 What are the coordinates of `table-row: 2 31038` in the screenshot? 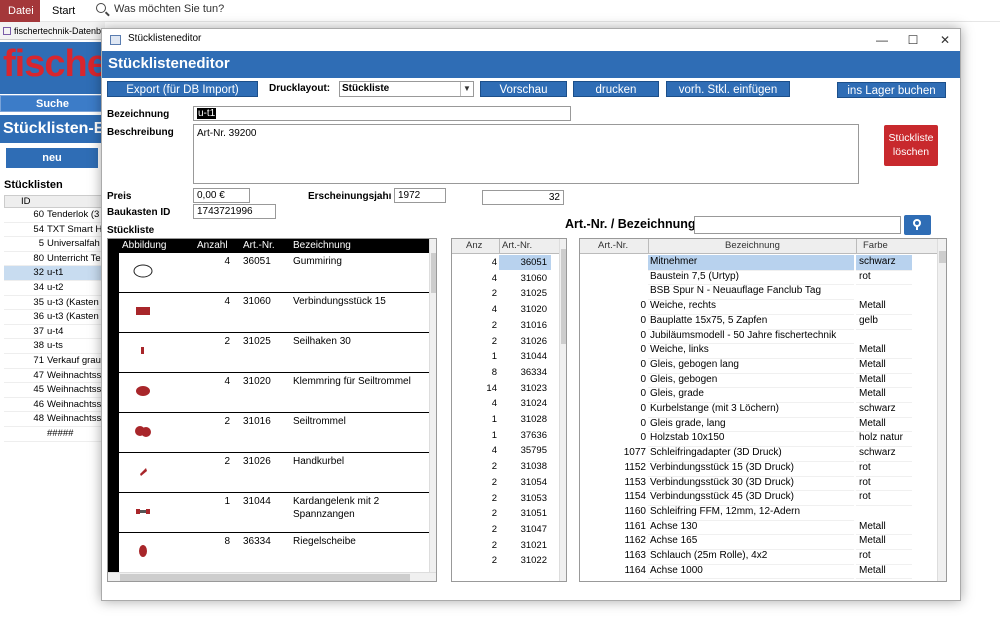 It's located at (505, 467).